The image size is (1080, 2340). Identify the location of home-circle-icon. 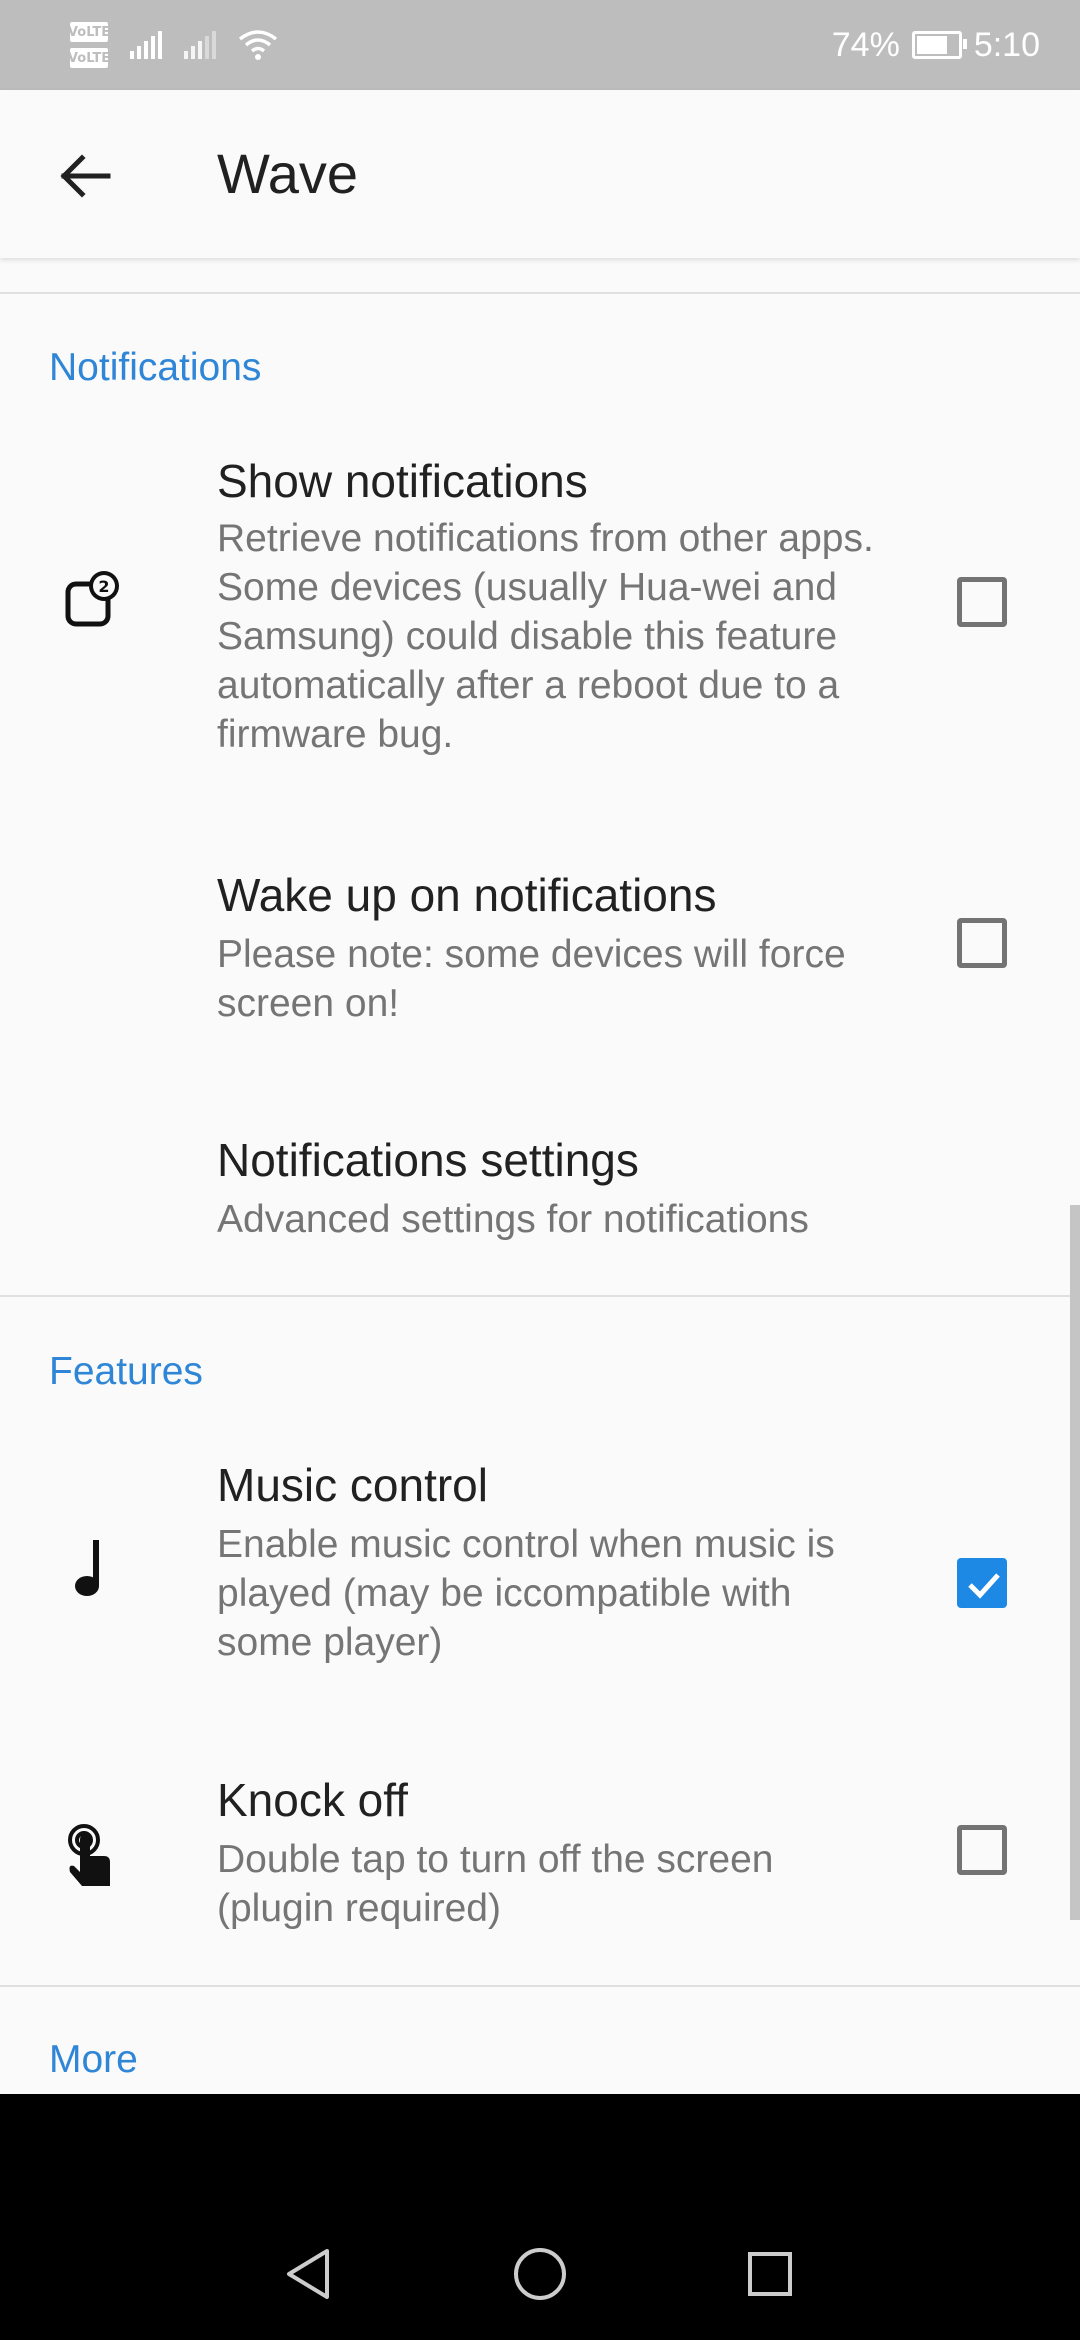
(540, 2274).